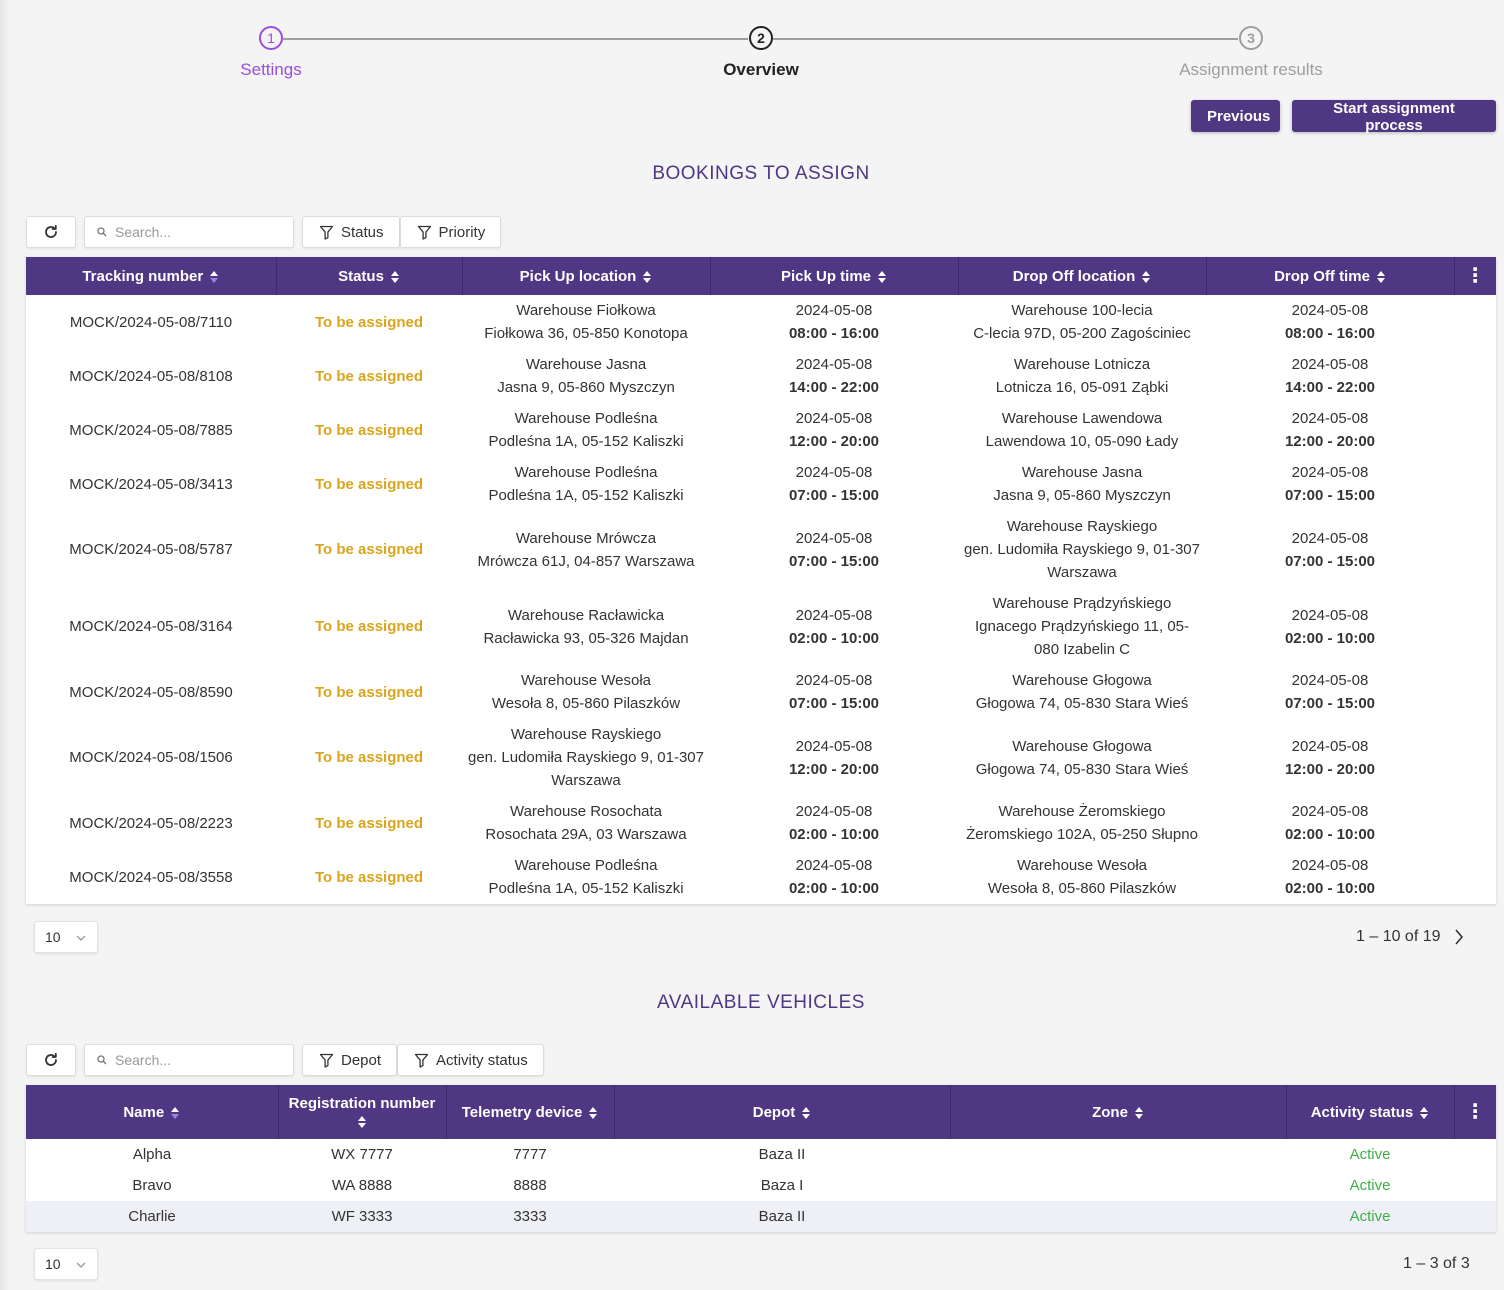 This screenshot has width=1504, height=1290. Describe the element at coordinates (1330, 322) in the screenshot. I see `dropoff-time-cell: 2024-05-08 08:00 - 16:00` at that location.